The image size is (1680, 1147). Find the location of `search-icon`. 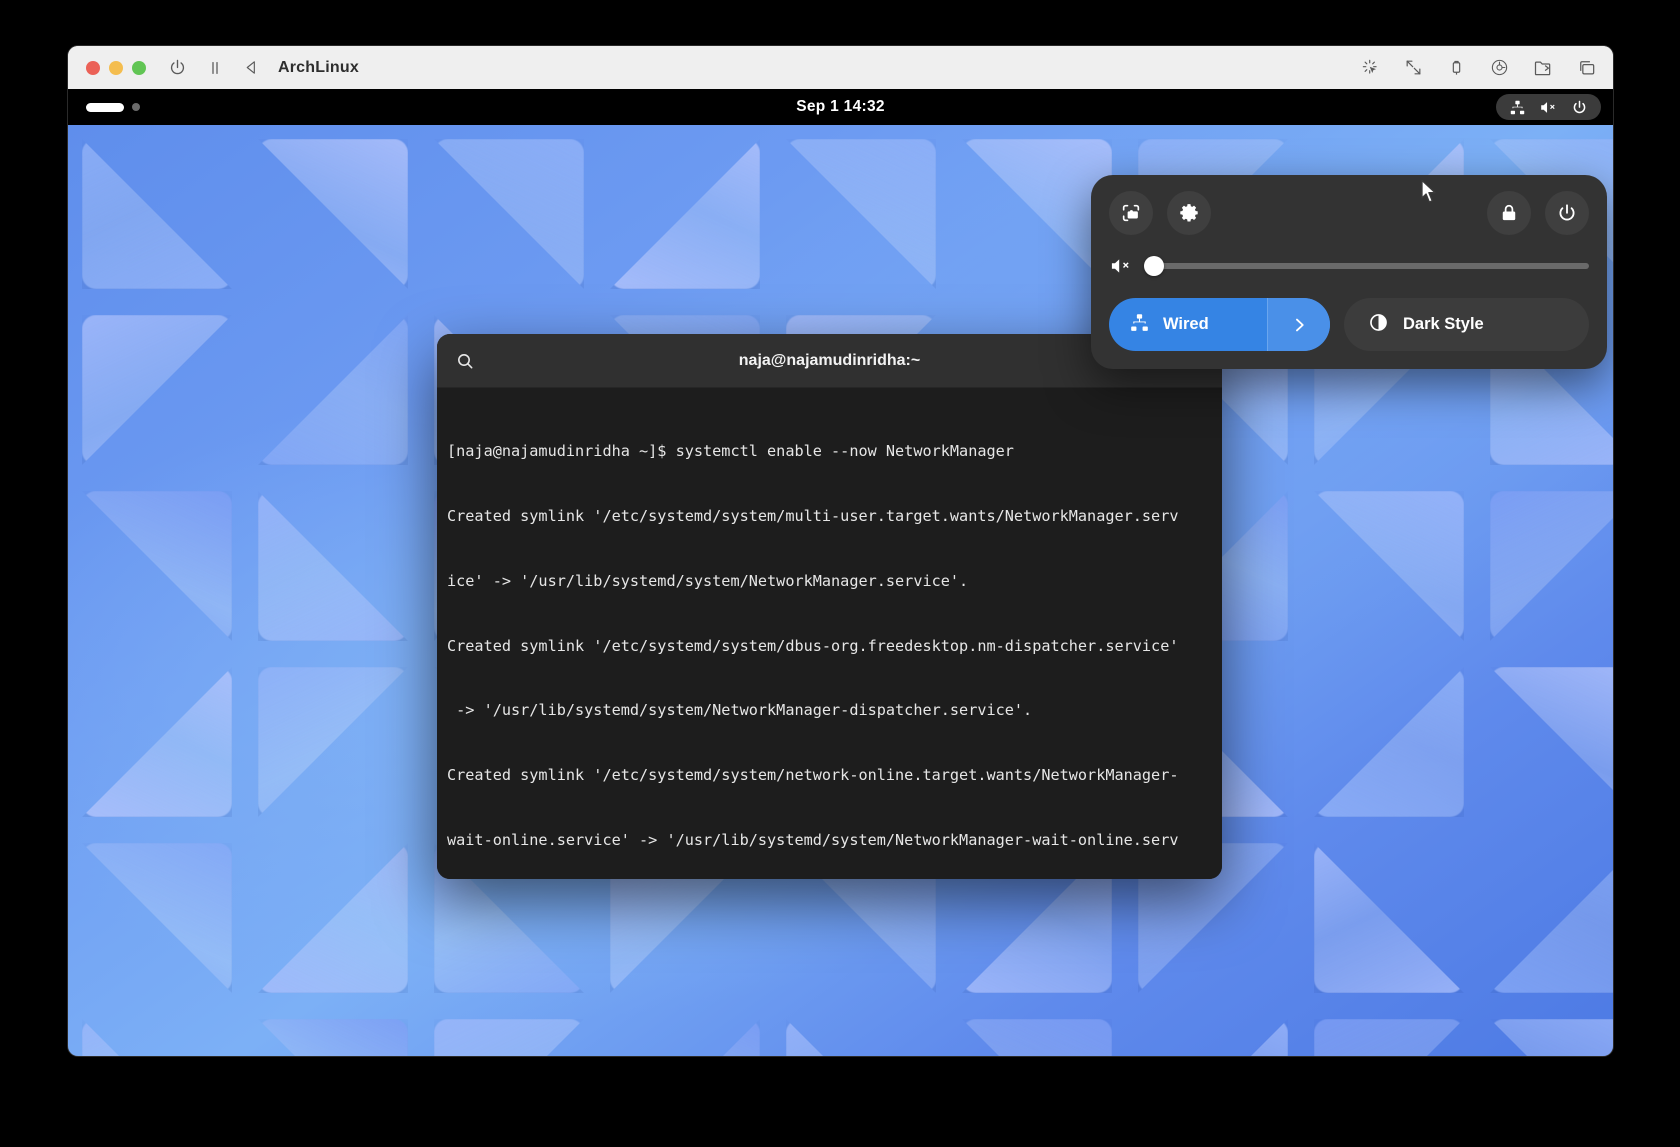

search-icon is located at coordinates (465, 361).